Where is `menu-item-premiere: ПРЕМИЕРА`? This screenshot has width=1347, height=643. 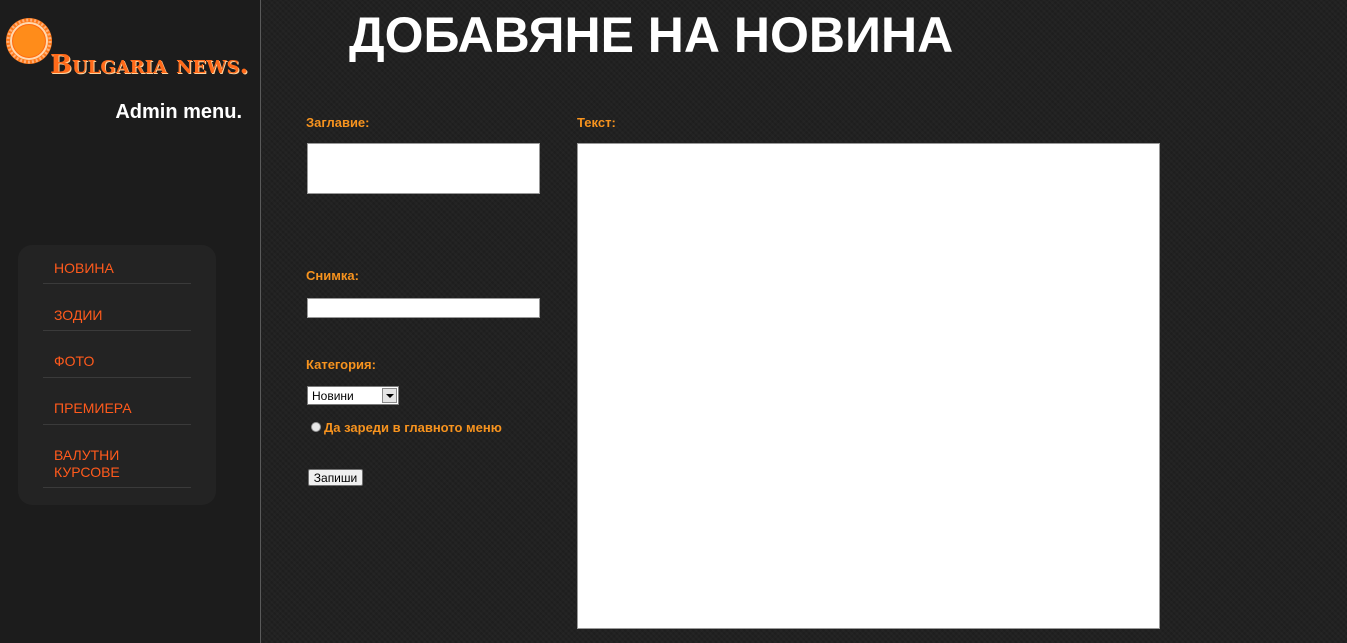
menu-item-premiere: ПРЕМИЕРА is located at coordinates (117, 412).